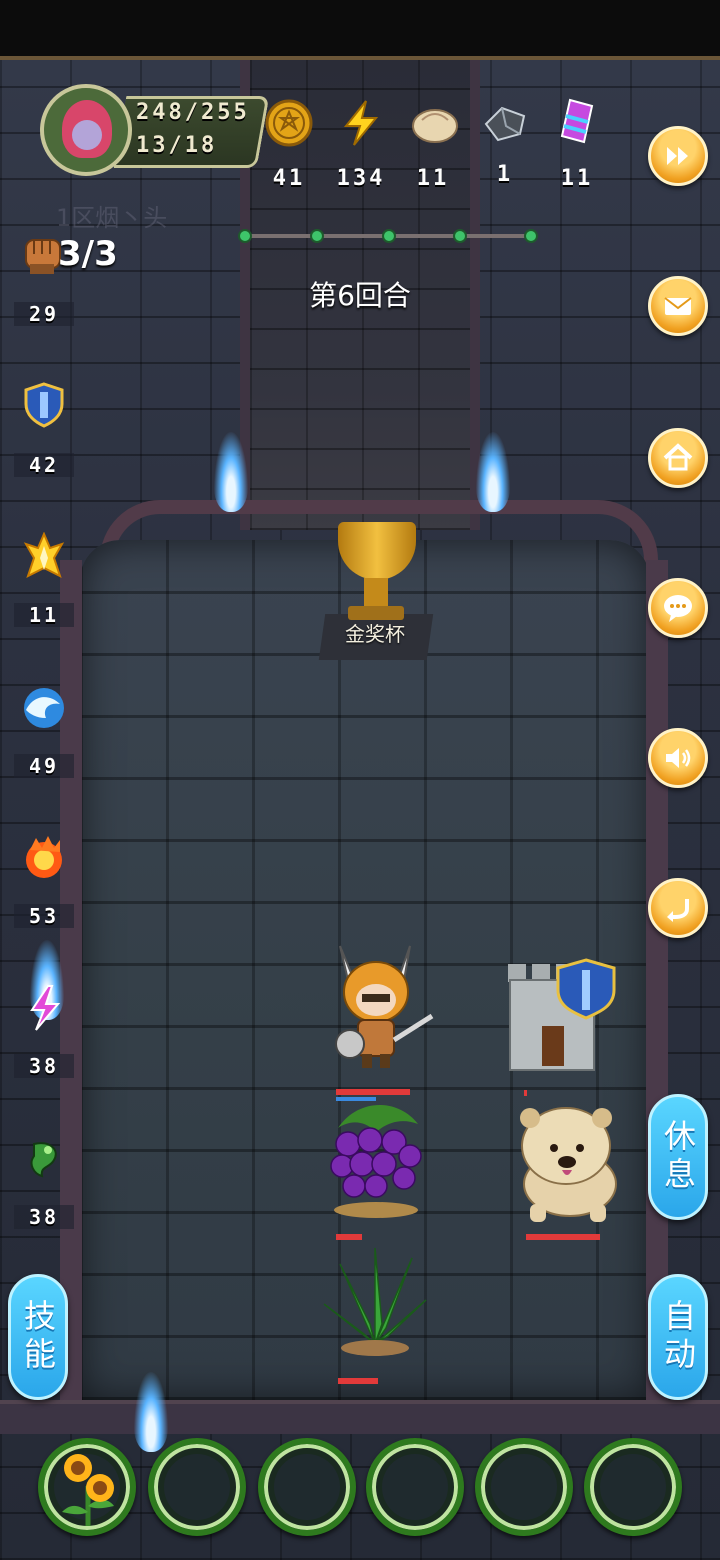 The height and width of the screenshot is (1560, 720). What do you see at coordinates (375, 1304) in the screenshot?
I see `grass-bush-unit` at bounding box center [375, 1304].